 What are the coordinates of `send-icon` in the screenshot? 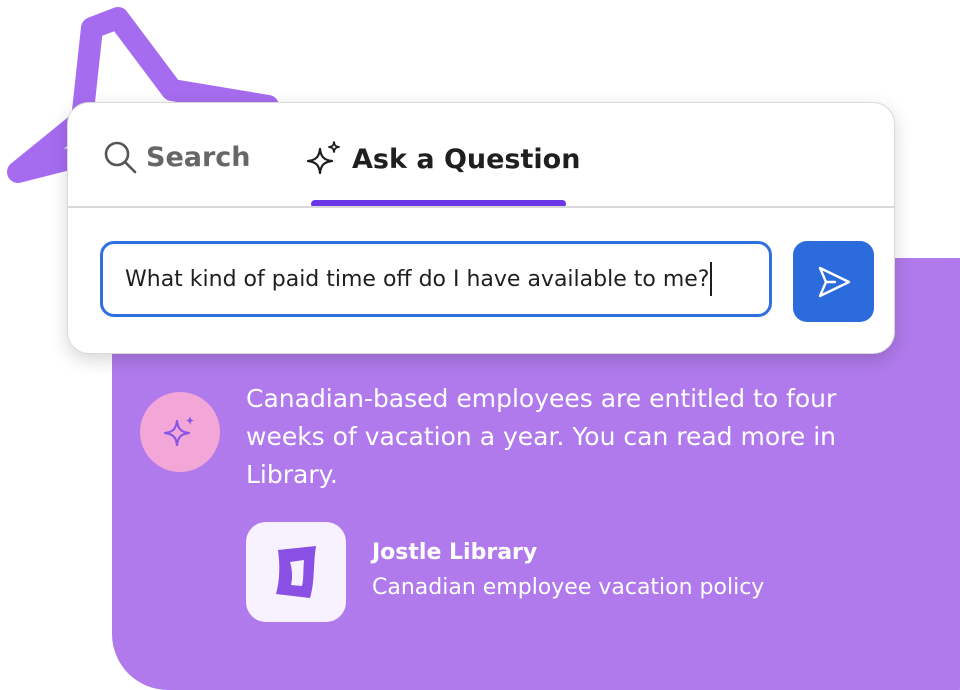 It's located at (834, 281).